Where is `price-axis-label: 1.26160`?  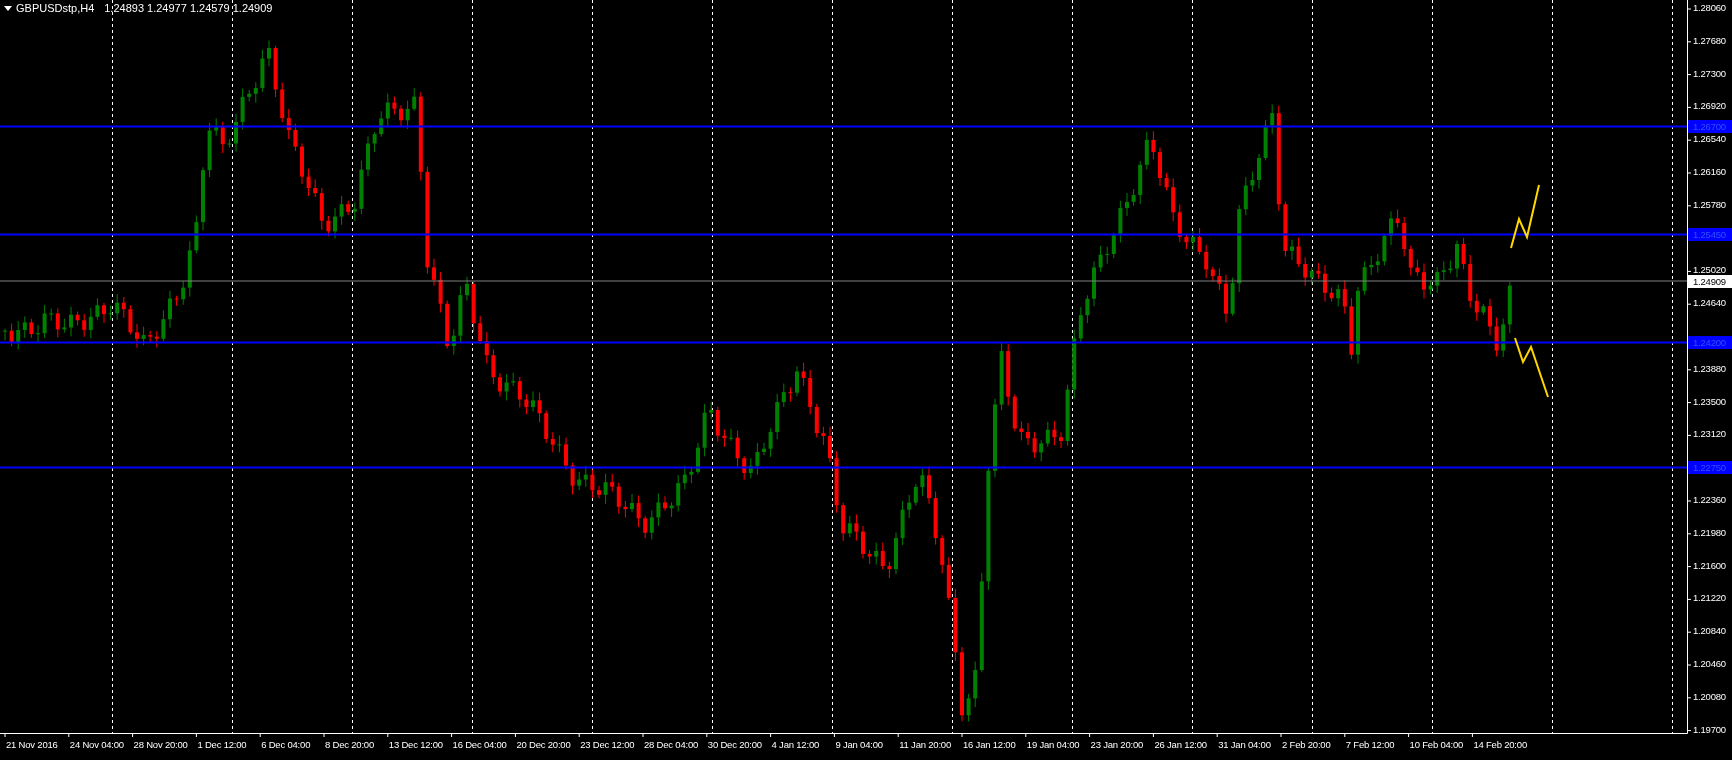
price-axis-label: 1.26160 is located at coordinates (1709, 172).